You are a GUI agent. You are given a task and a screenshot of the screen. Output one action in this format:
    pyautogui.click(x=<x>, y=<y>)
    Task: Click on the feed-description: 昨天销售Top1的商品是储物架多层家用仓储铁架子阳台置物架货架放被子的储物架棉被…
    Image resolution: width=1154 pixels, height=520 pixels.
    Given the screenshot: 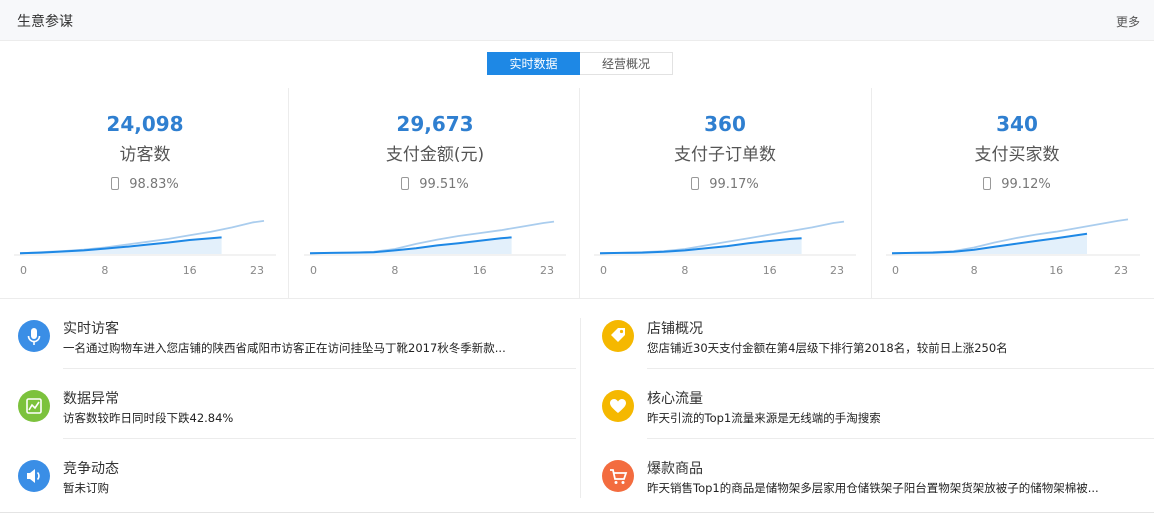 What is the action you would take?
    pyautogui.click(x=873, y=488)
    